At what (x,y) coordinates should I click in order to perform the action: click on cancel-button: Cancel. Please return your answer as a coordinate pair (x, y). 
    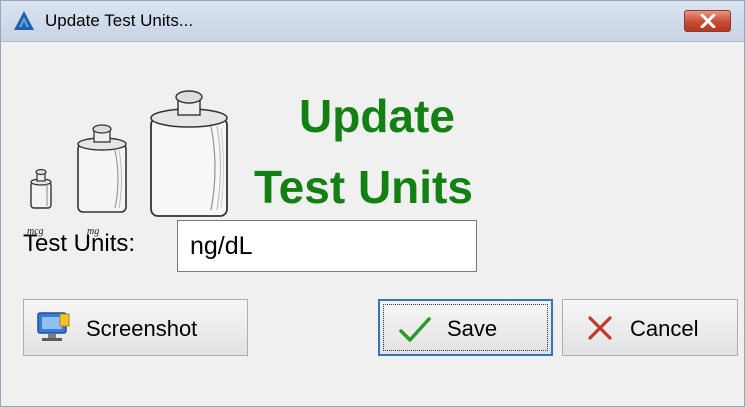
    Looking at the image, I should click on (650, 327).